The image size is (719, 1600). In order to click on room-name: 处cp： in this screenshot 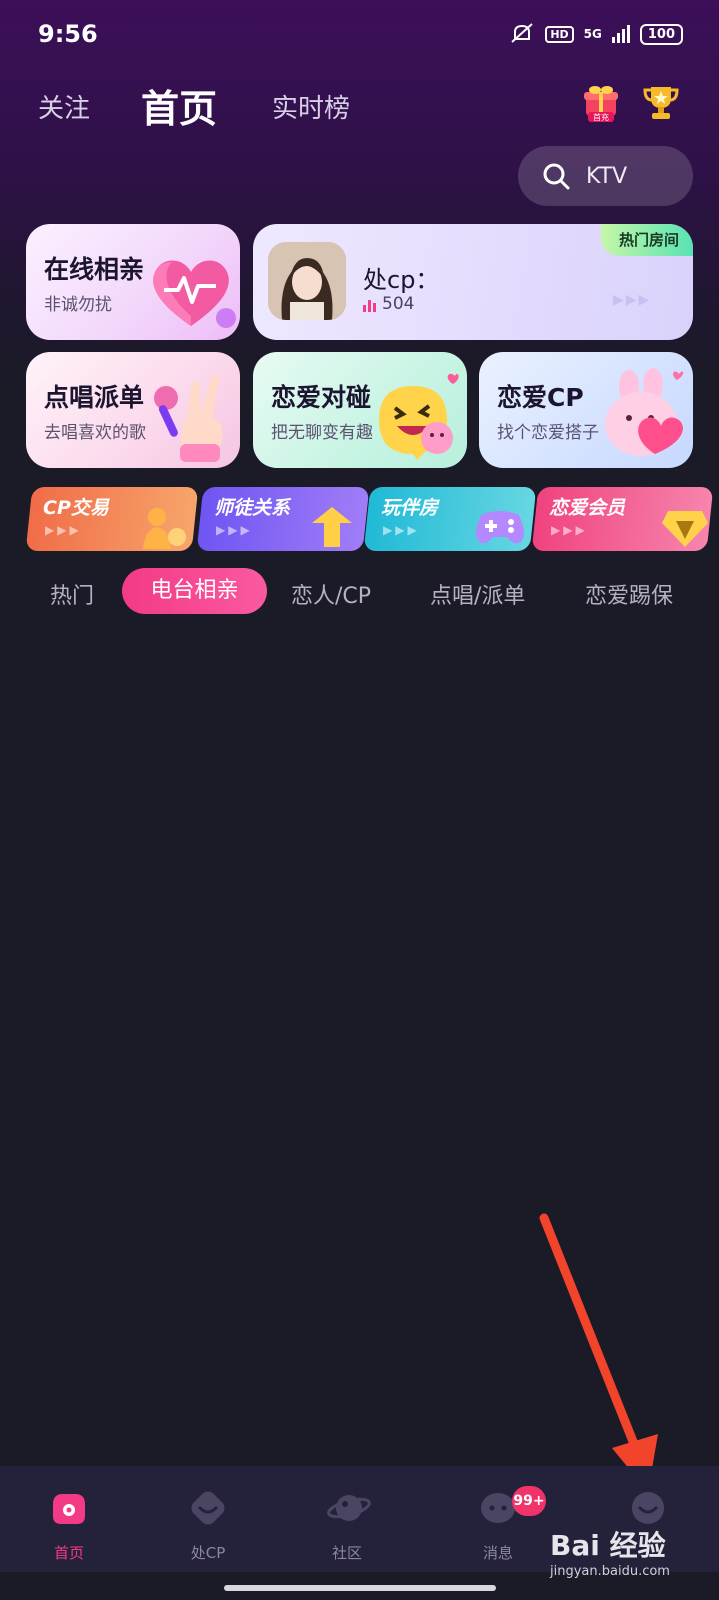, I will do `click(401, 280)`.